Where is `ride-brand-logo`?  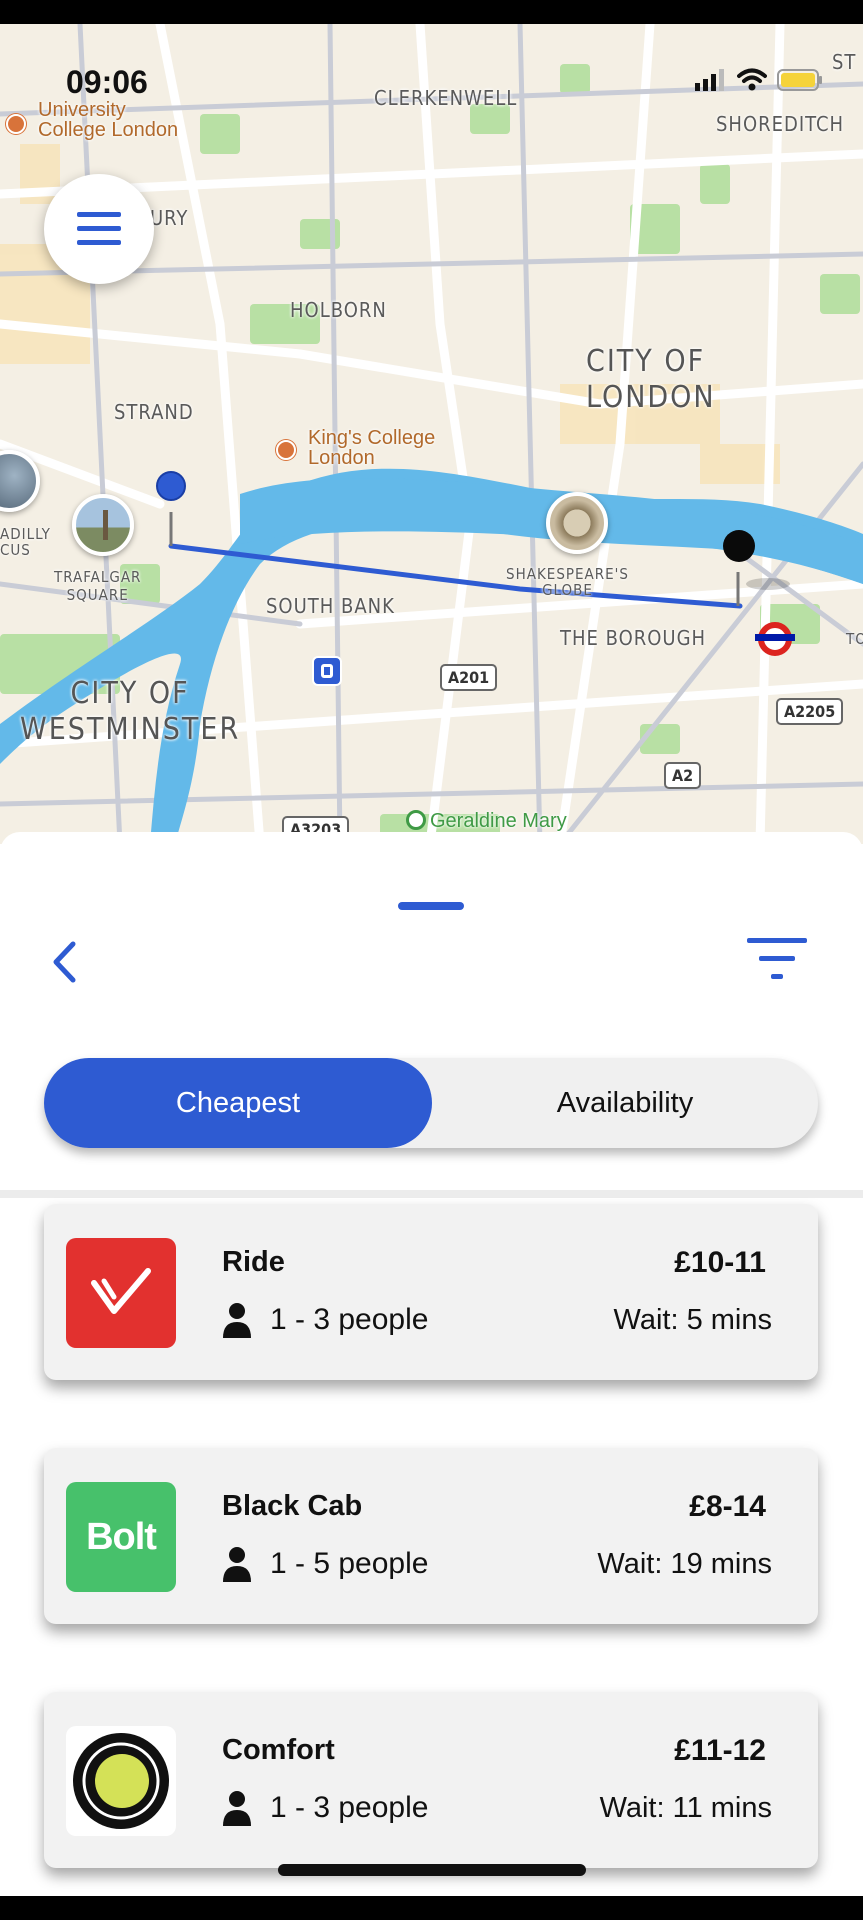
ride-brand-logo is located at coordinates (121, 1293).